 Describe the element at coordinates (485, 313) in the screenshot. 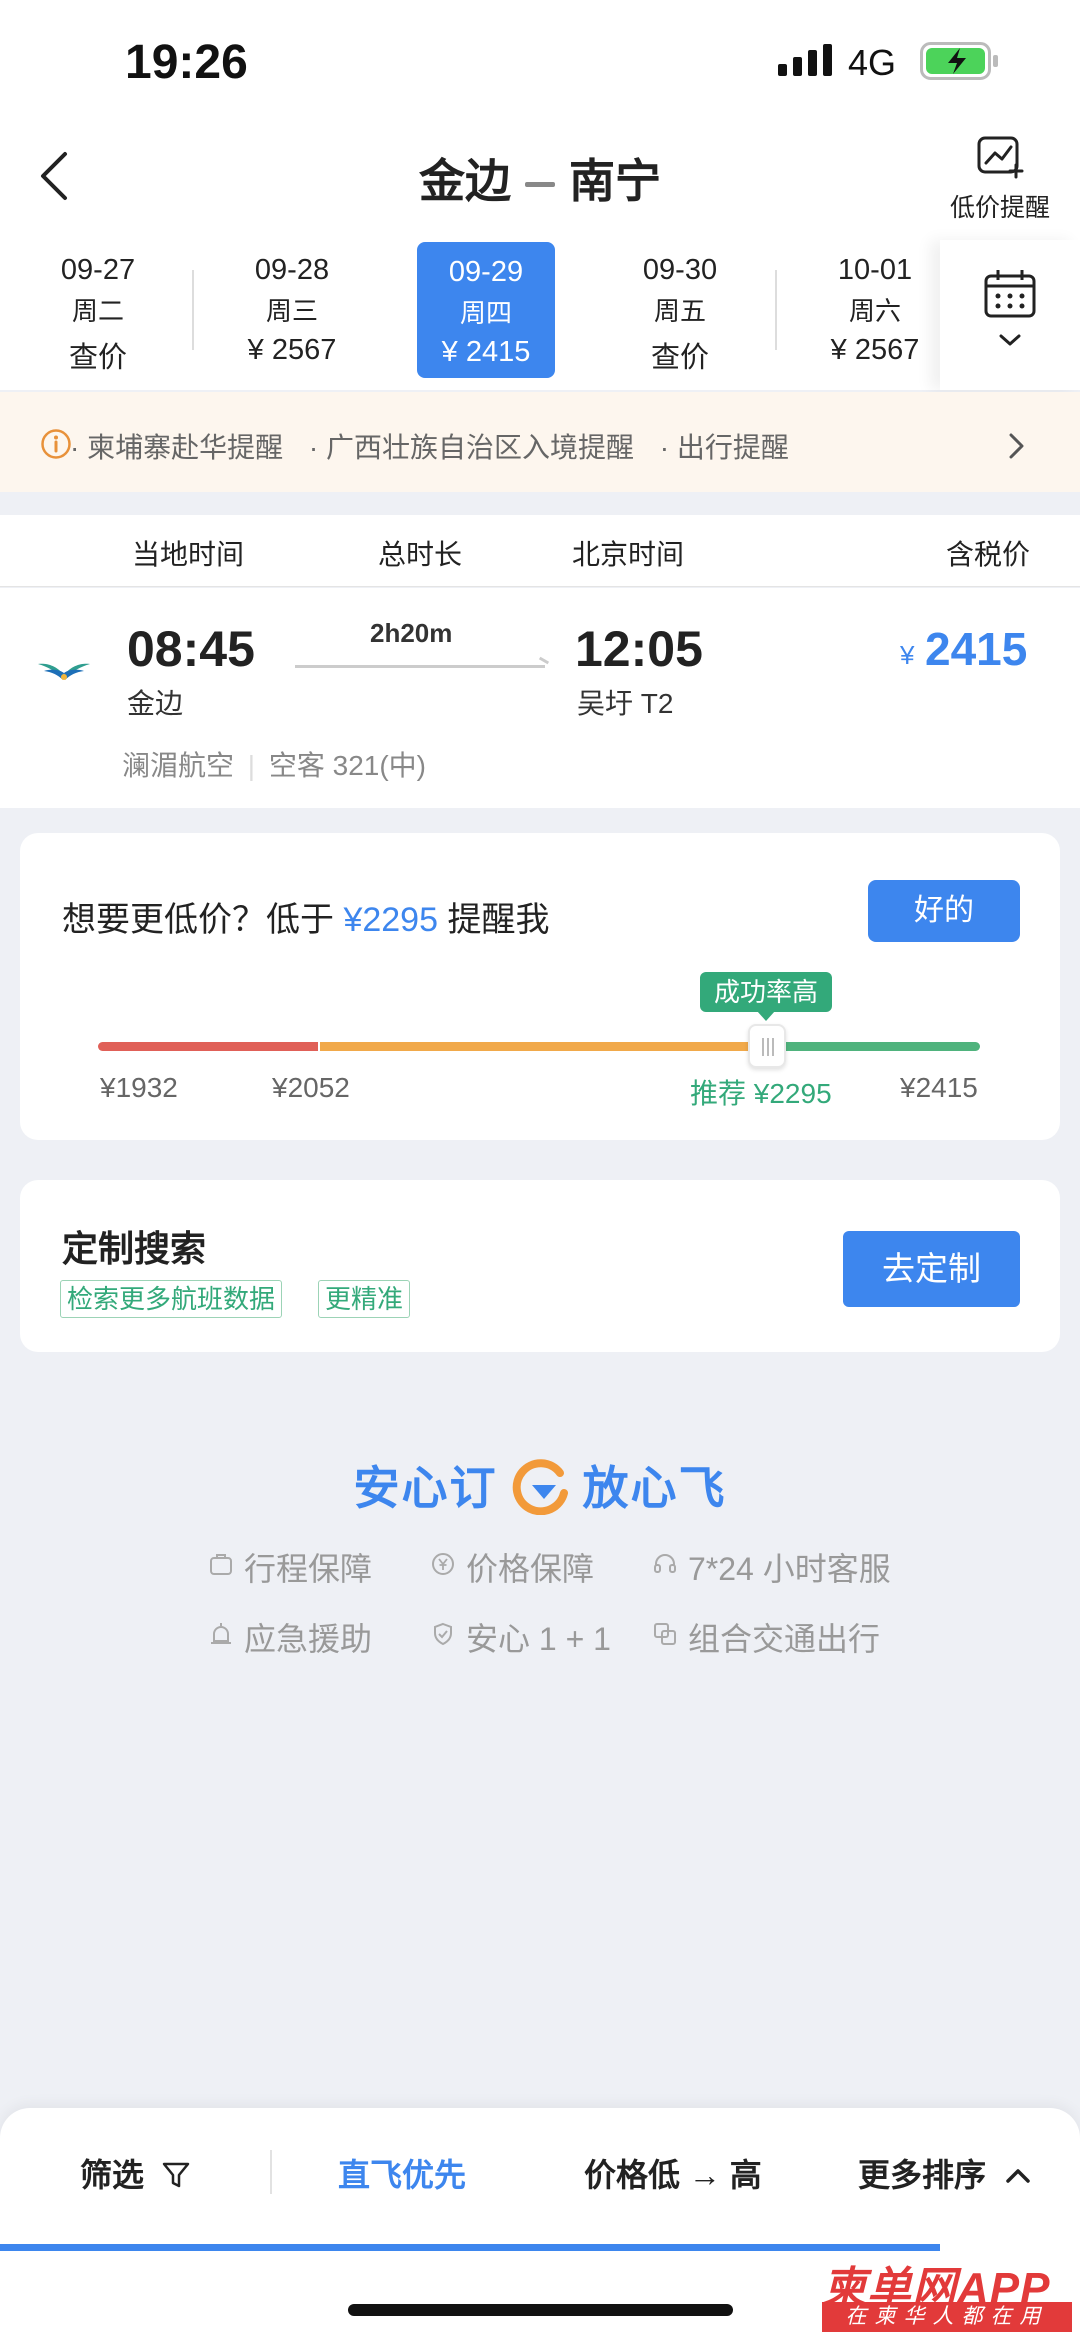

I see `weekday-label: 周四` at that location.